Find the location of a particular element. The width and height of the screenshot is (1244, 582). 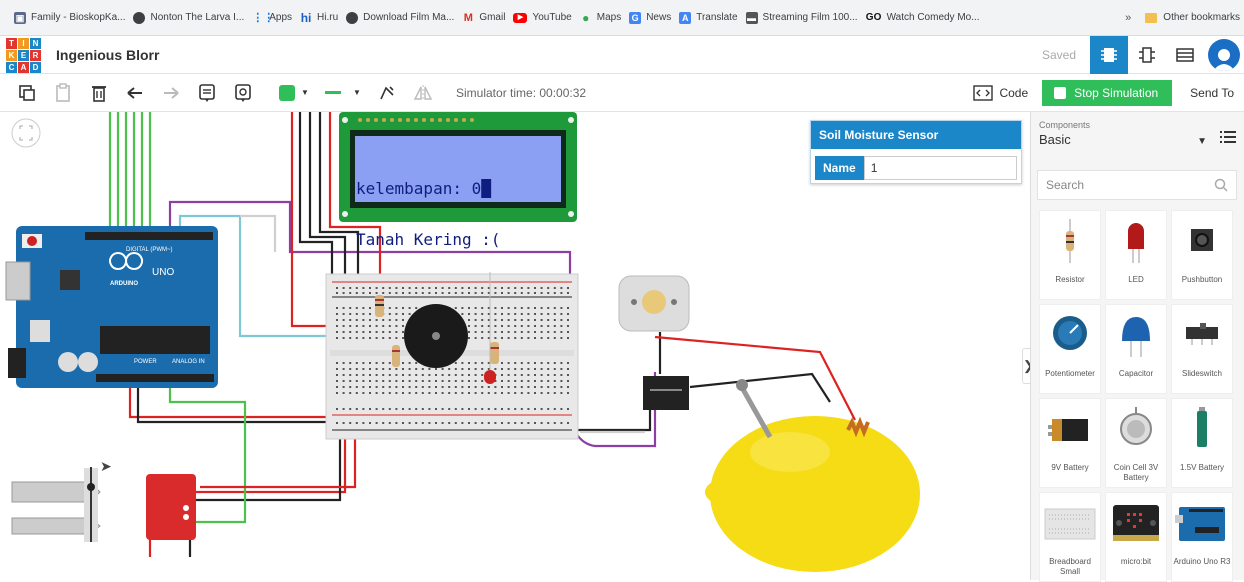

led-icon is located at coordinates (1136, 243).